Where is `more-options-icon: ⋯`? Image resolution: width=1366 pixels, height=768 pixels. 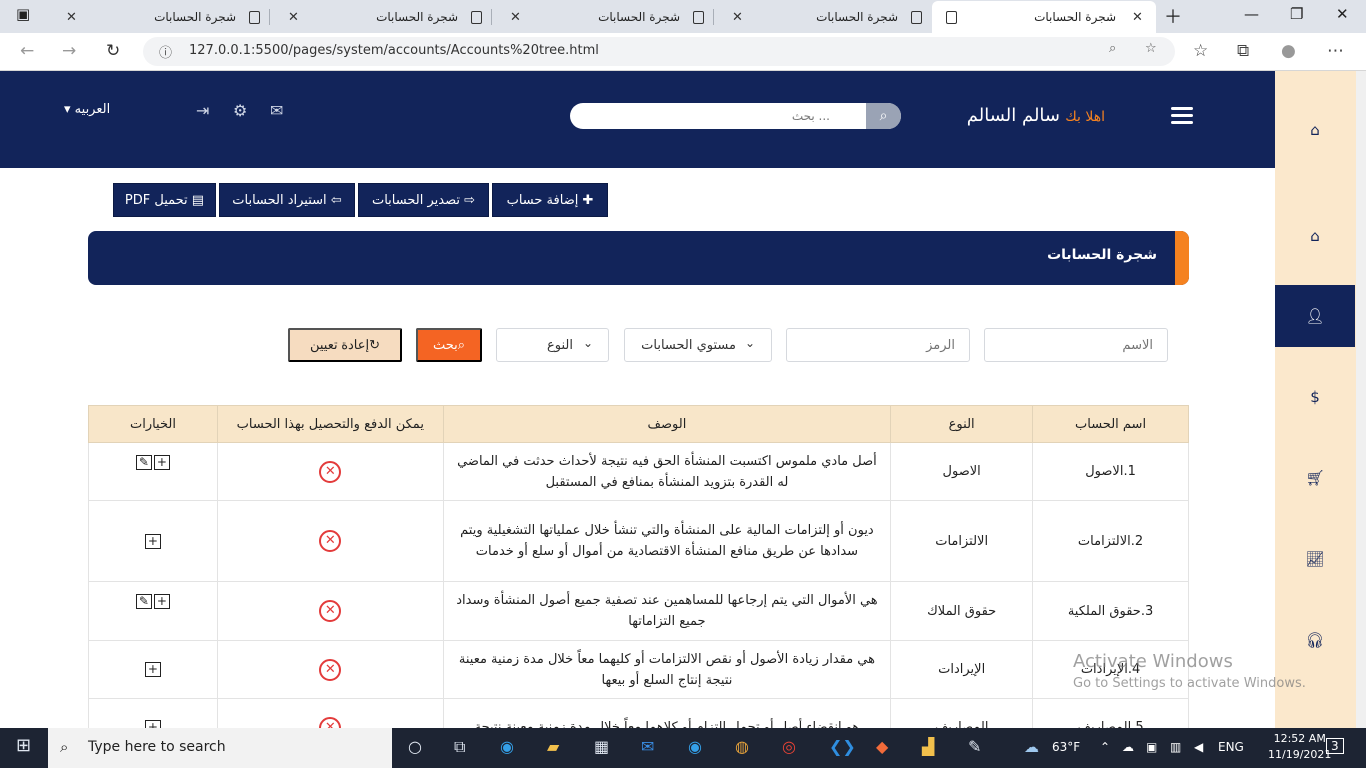
more-options-icon: ⋯ is located at coordinates (1335, 51).